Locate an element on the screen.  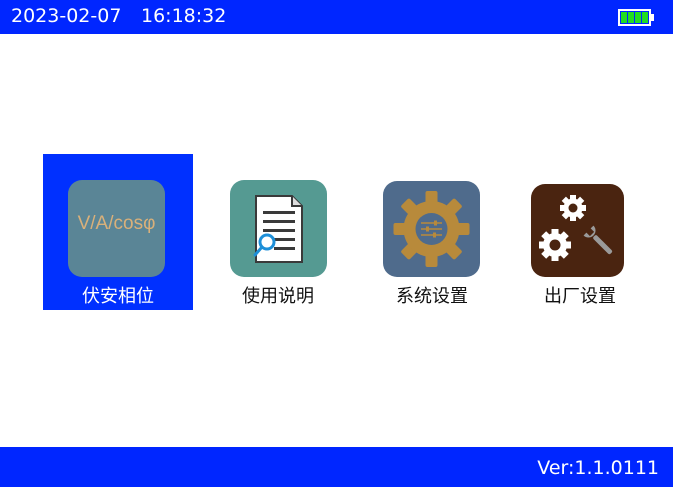
gears-wrench-icon is located at coordinates (577, 230).